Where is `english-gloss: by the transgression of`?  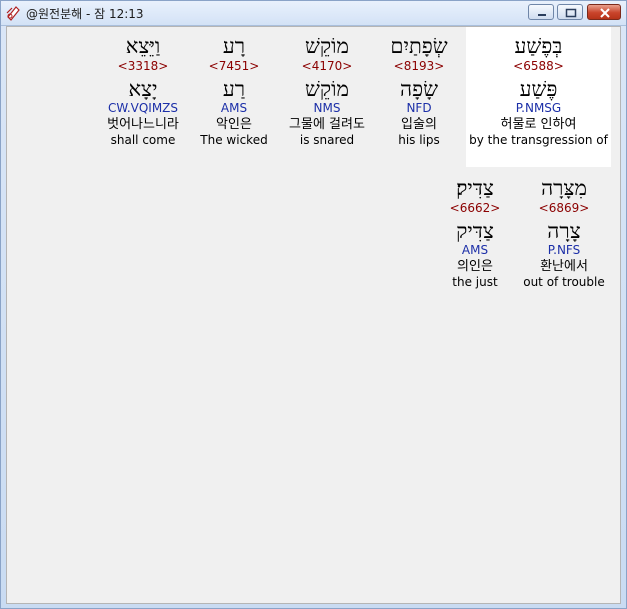 english-gloss: by the transgression of is located at coordinates (538, 140).